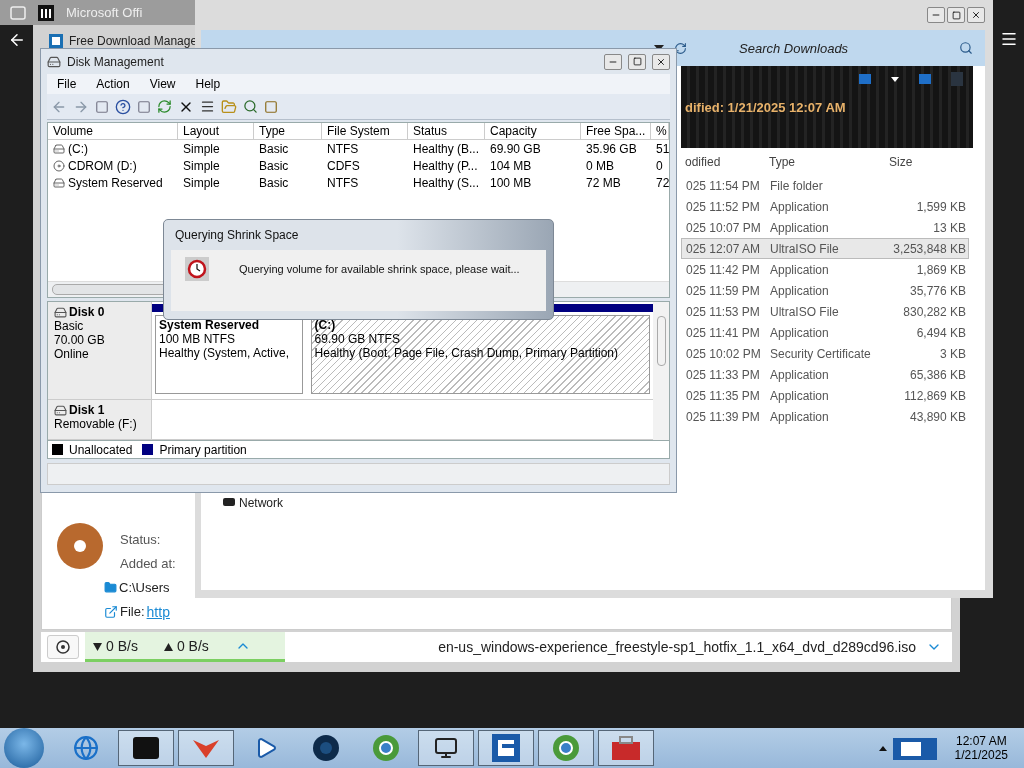  What do you see at coordinates (937, 374) in the screenshot?
I see `size-cell-text: 65,386 KB` at bounding box center [937, 374].